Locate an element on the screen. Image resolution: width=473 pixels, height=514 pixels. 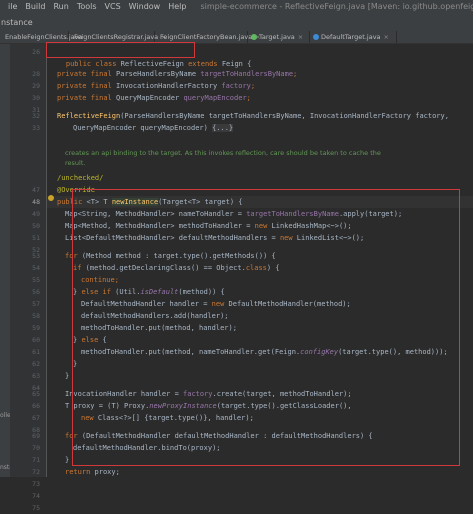
menu-vcs: VCS is located at coordinates (113, 6).